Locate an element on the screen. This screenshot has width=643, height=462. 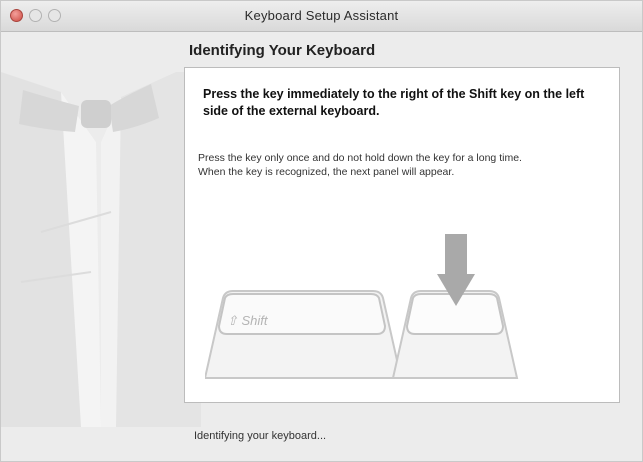
page-heading: Identifying Your Keyboard is located at coordinates (282, 50).